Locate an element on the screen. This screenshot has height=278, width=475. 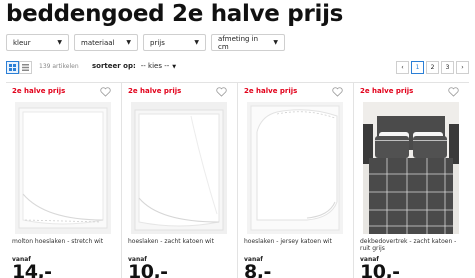
page-1-button: 1 is located at coordinates (417, 67).